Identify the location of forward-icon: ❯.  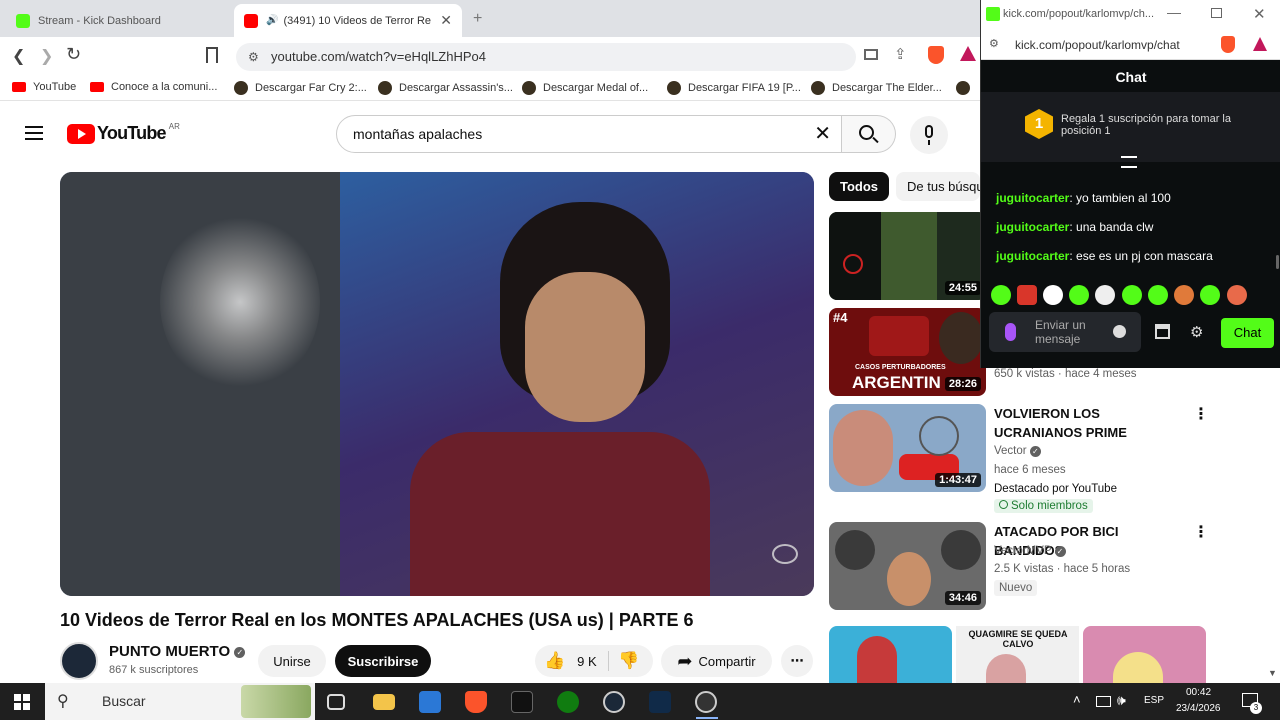
(46, 56).